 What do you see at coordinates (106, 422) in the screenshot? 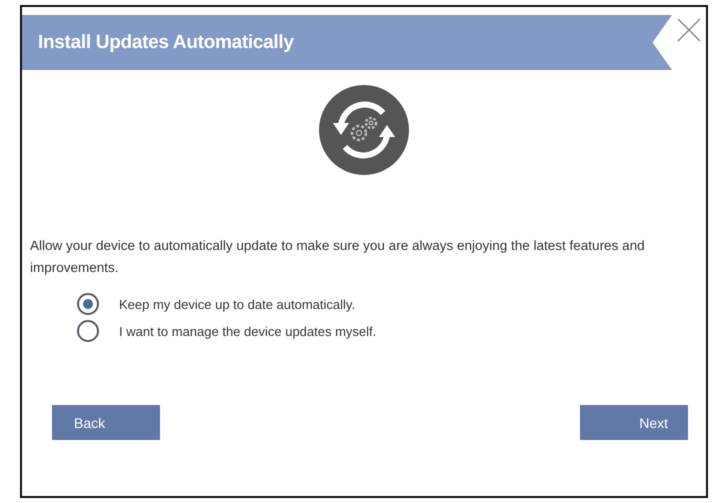
I see `back-button: Back` at bounding box center [106, 422].